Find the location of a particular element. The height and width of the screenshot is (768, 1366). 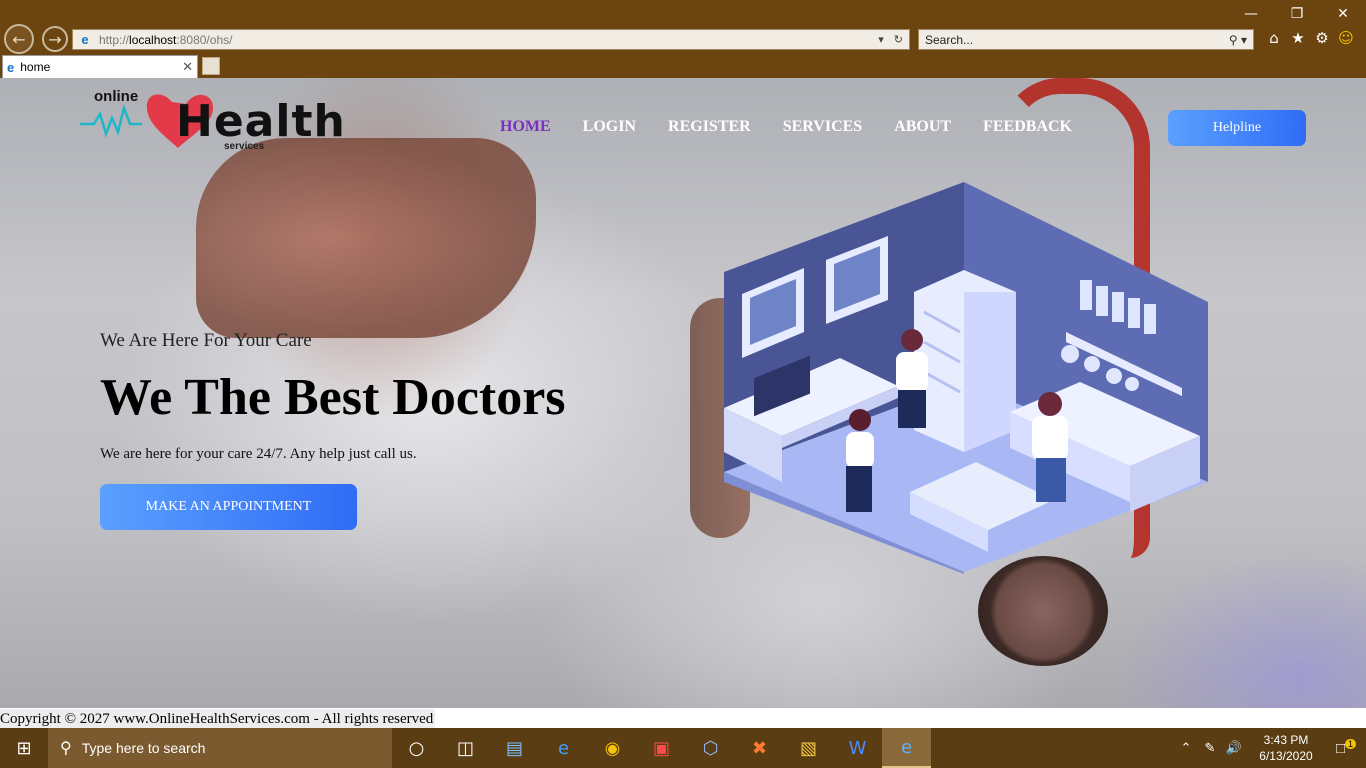

refresh-icon: ↻ is located at coordinates (898, 39).